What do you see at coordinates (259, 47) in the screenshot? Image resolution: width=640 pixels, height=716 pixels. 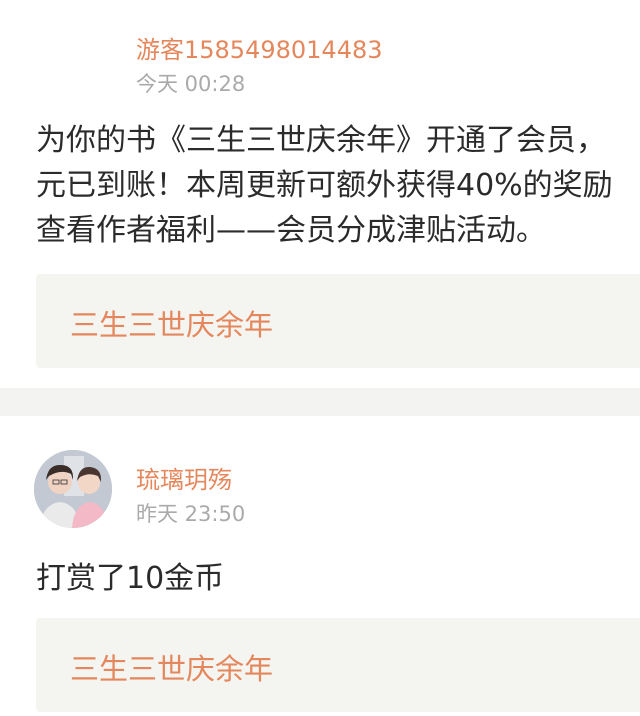 I see `username-link: 游客1585498014483` at bounding box center [259, 47].